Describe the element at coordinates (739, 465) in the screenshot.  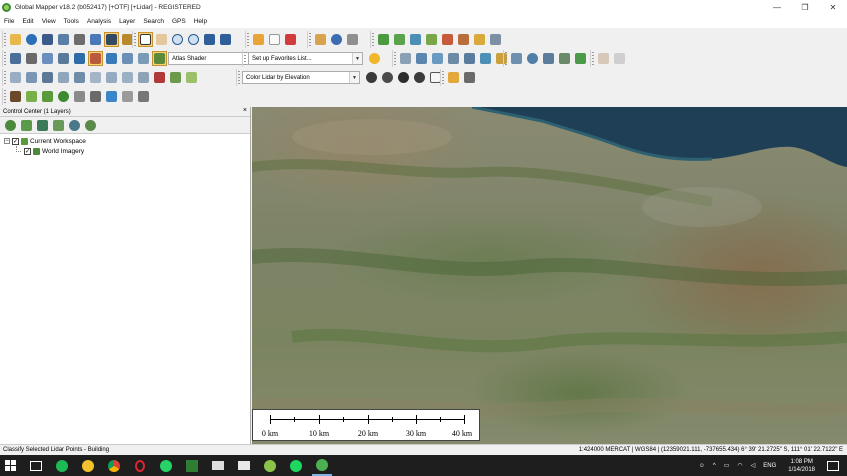
I see `network-icon: ◠` at that location.